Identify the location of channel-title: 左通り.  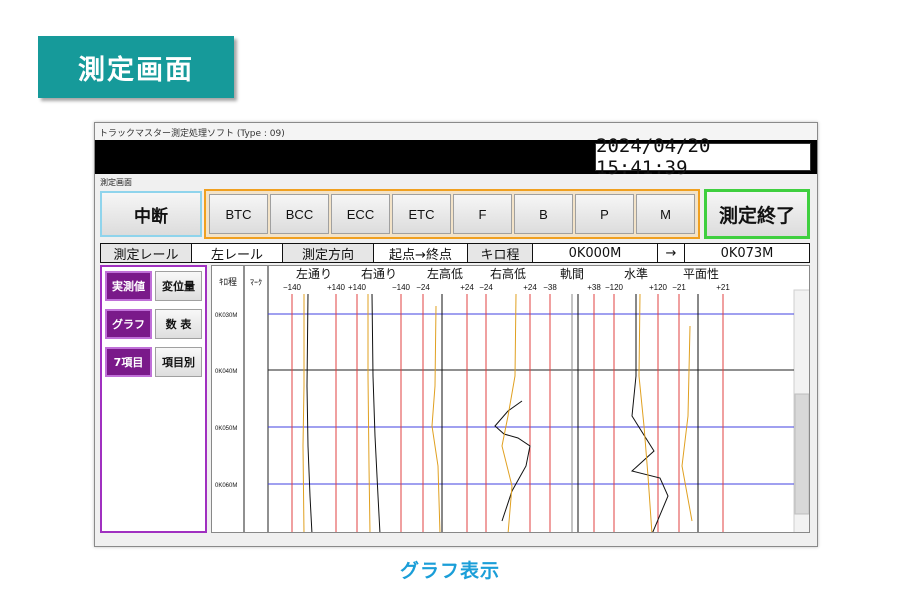
(314, 273).